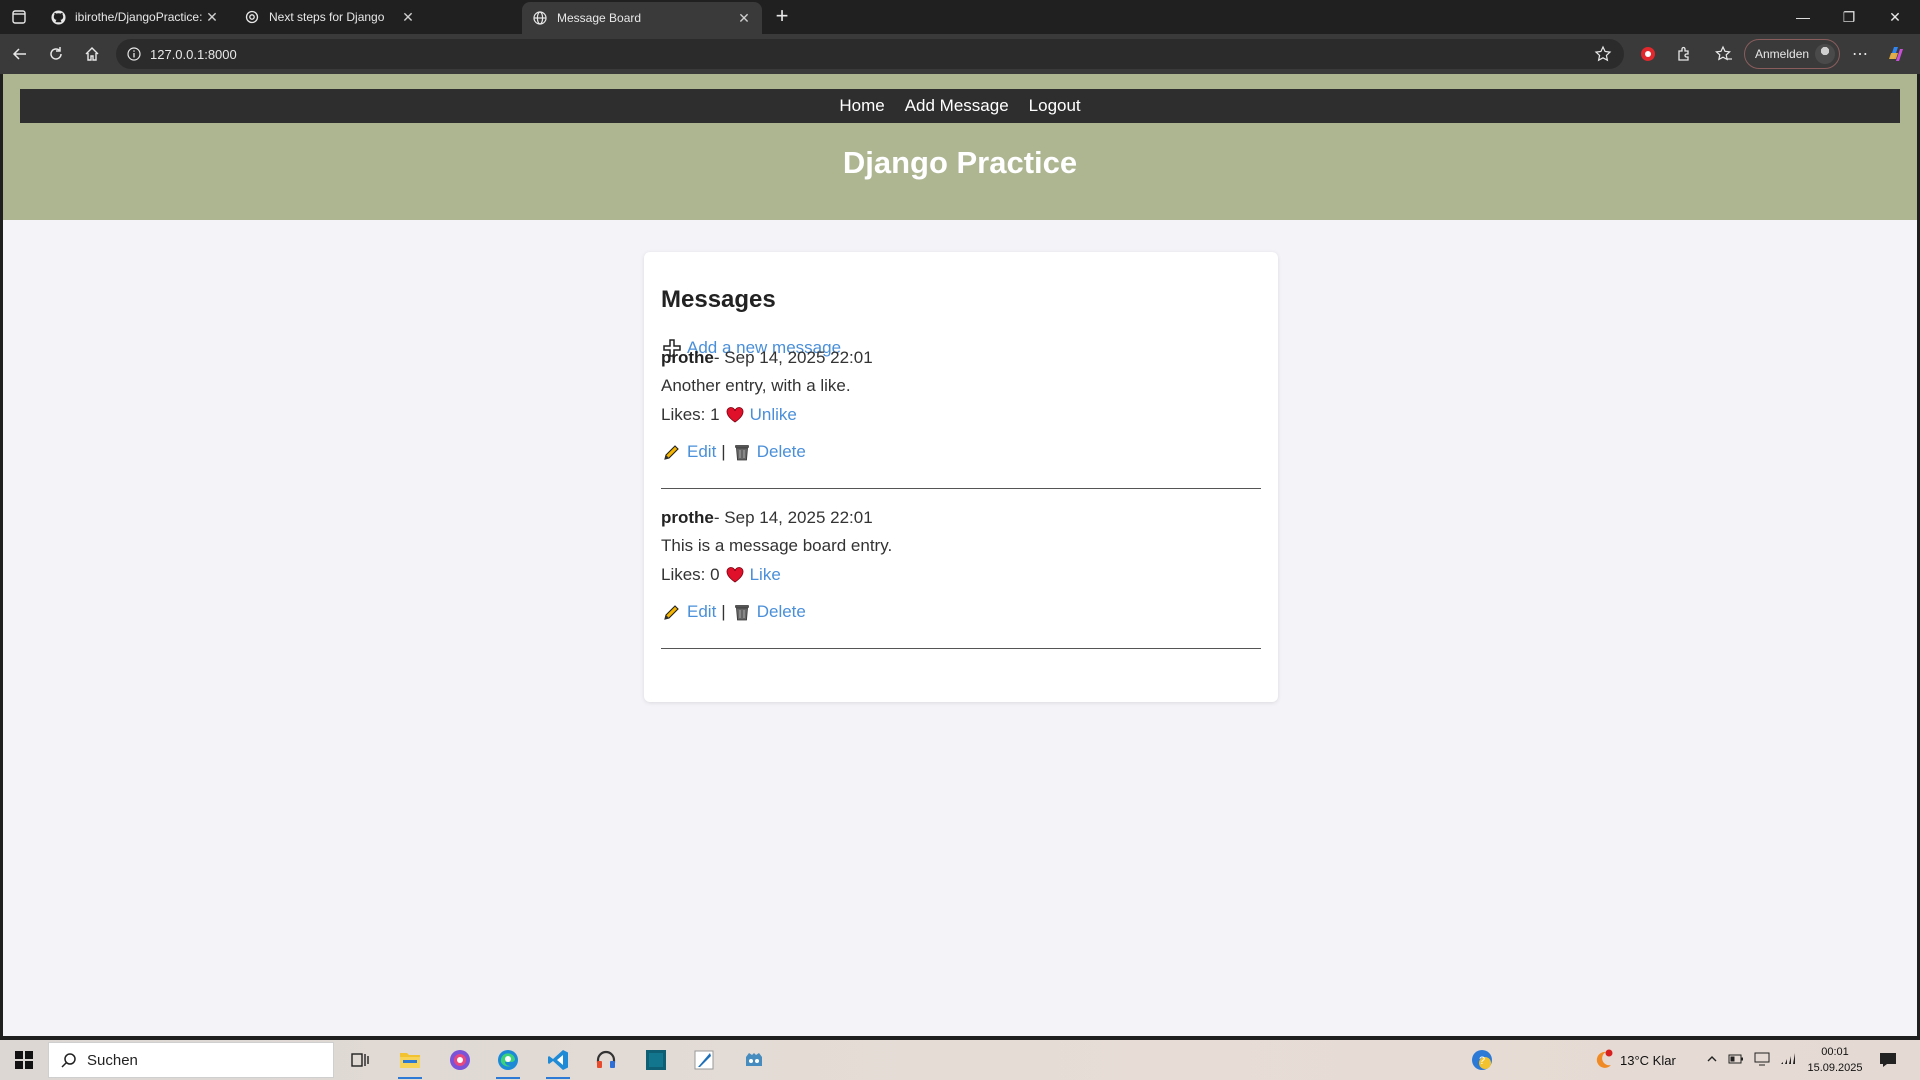 The image size is (1920, 1080). I want to click on headphones-app-icon, so click(606, 1060).